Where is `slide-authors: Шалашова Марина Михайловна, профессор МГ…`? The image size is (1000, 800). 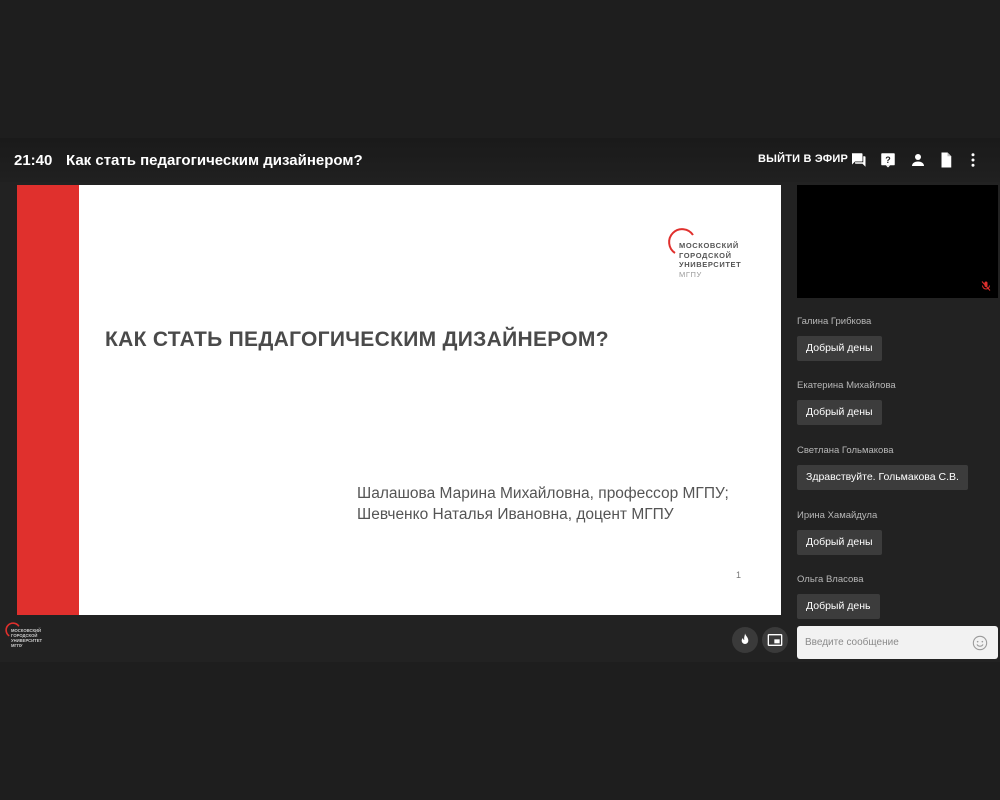
slide-authors: Шалашова Марина Михайловна, профессор МГ… is located at coordinates (543, 504).